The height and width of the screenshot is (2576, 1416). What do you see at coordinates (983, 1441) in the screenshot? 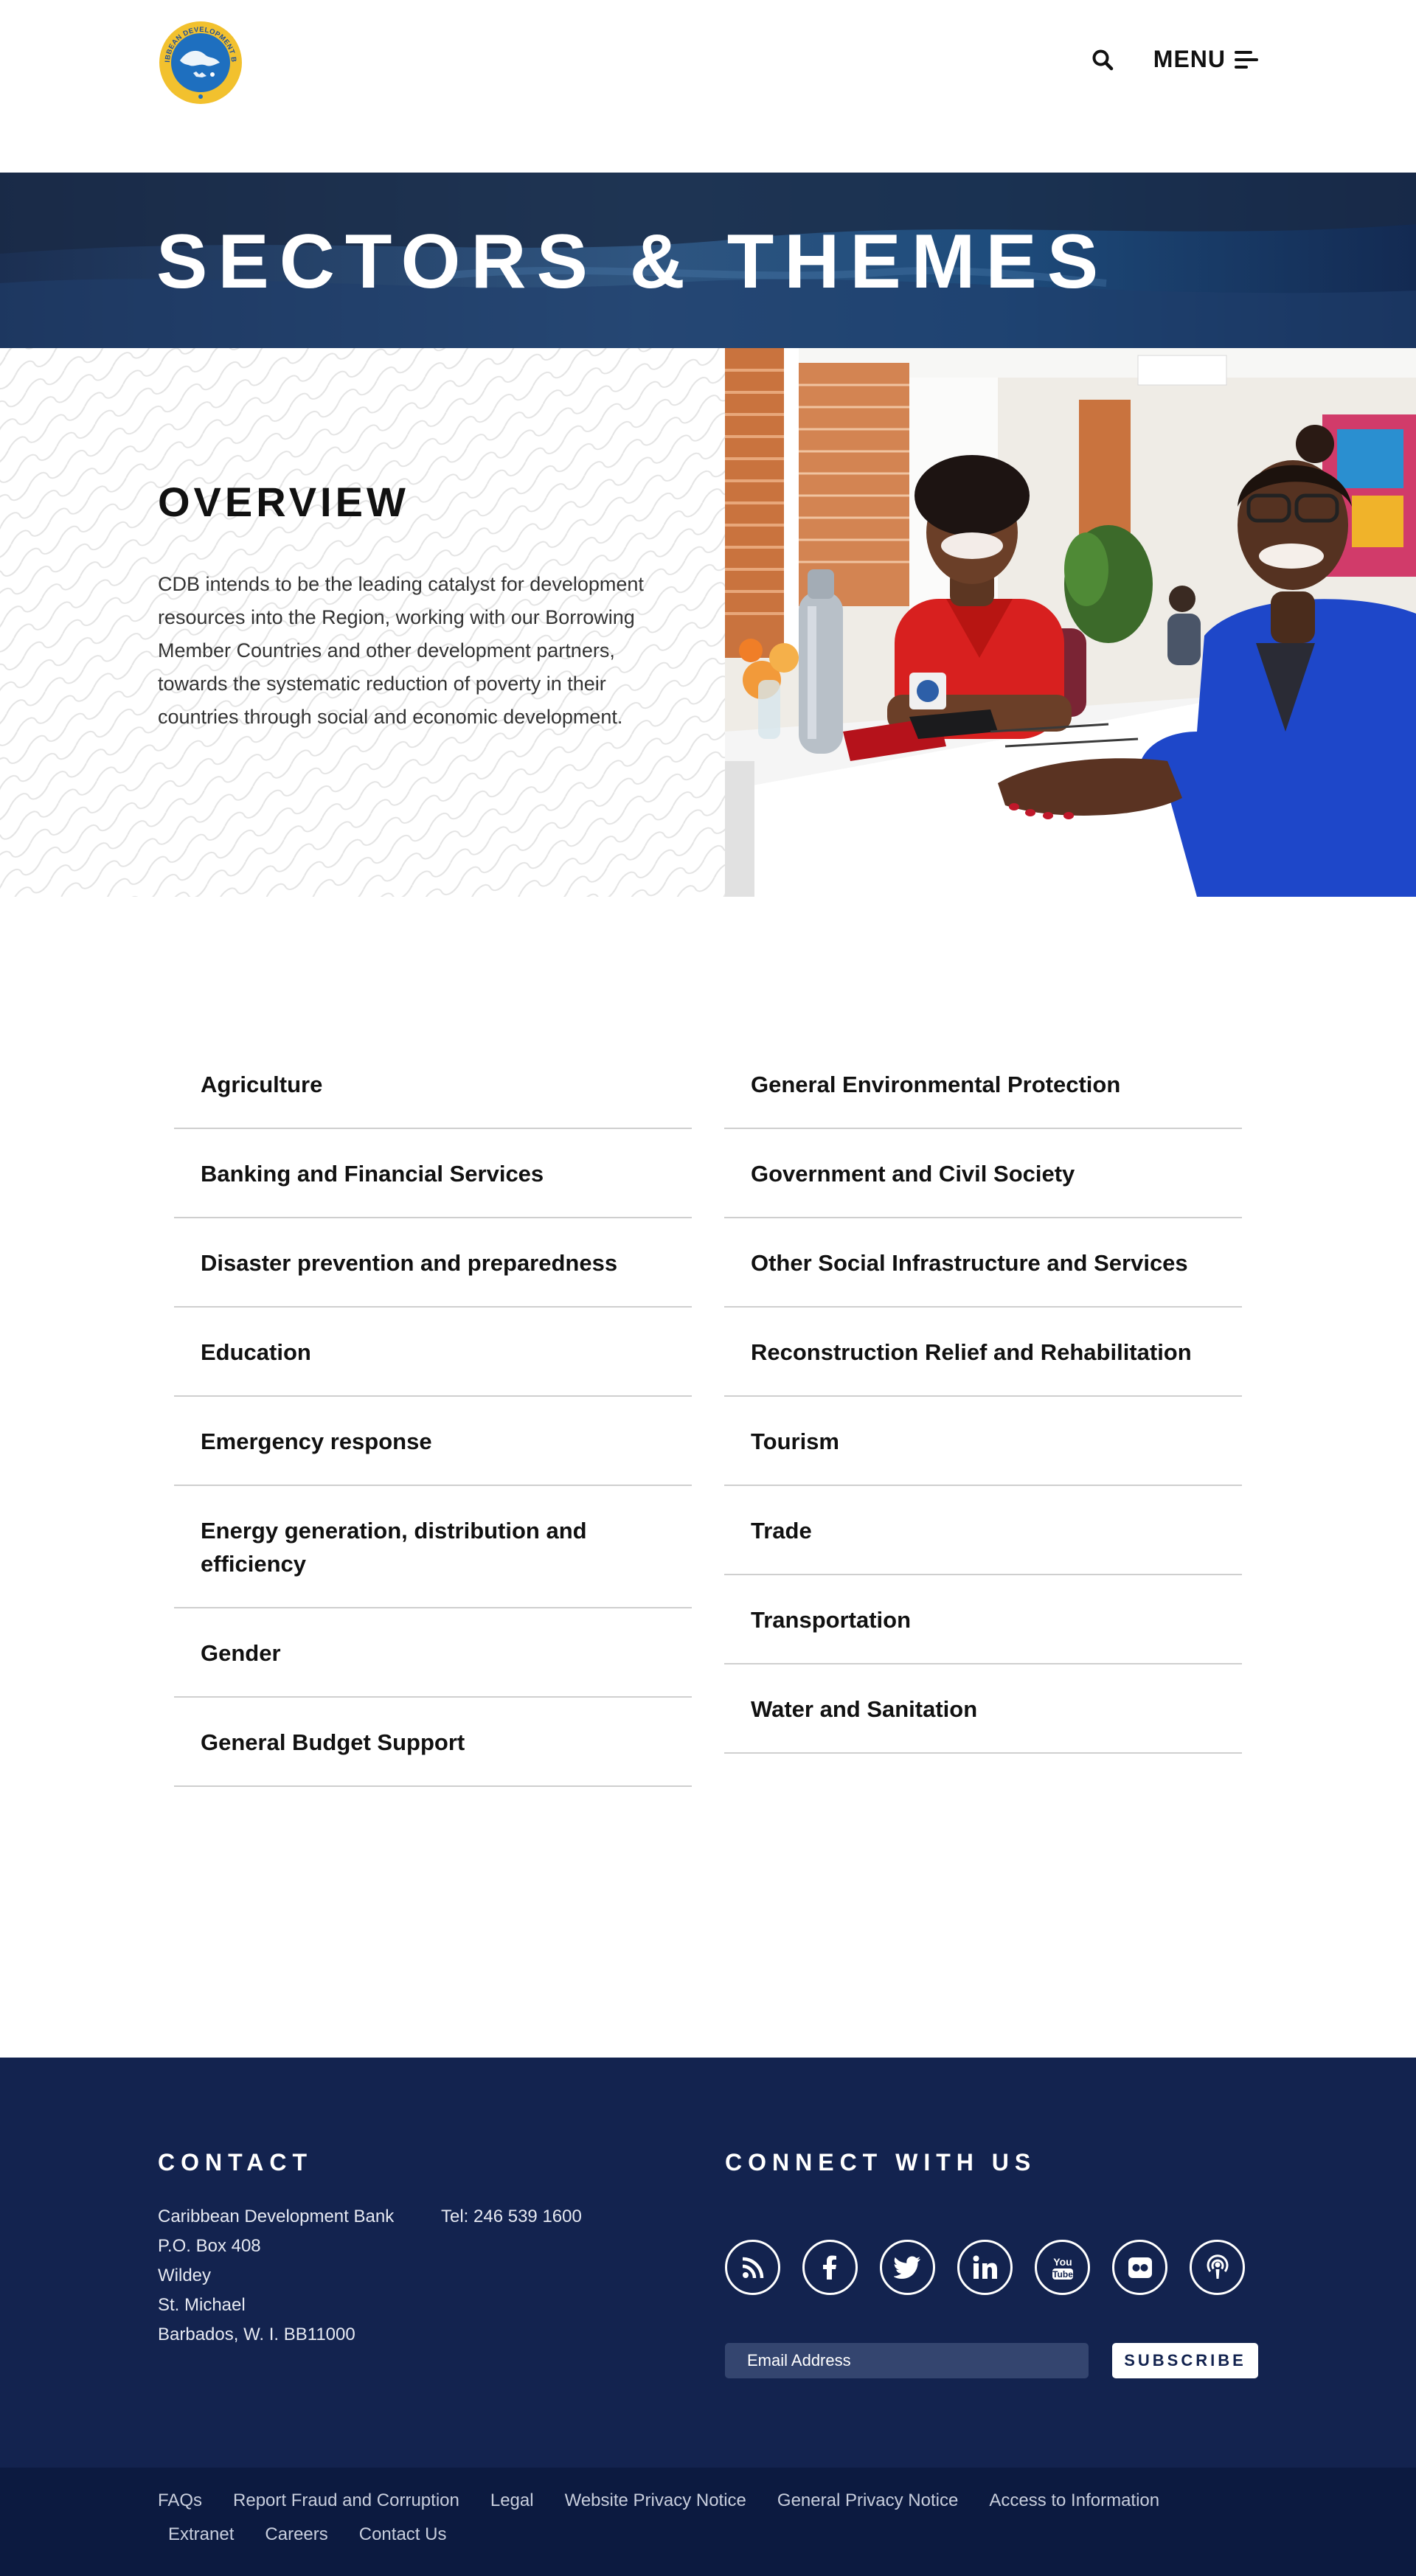
I see `sector-link-tourism: Tourism` at bounding box center [983, 1441].